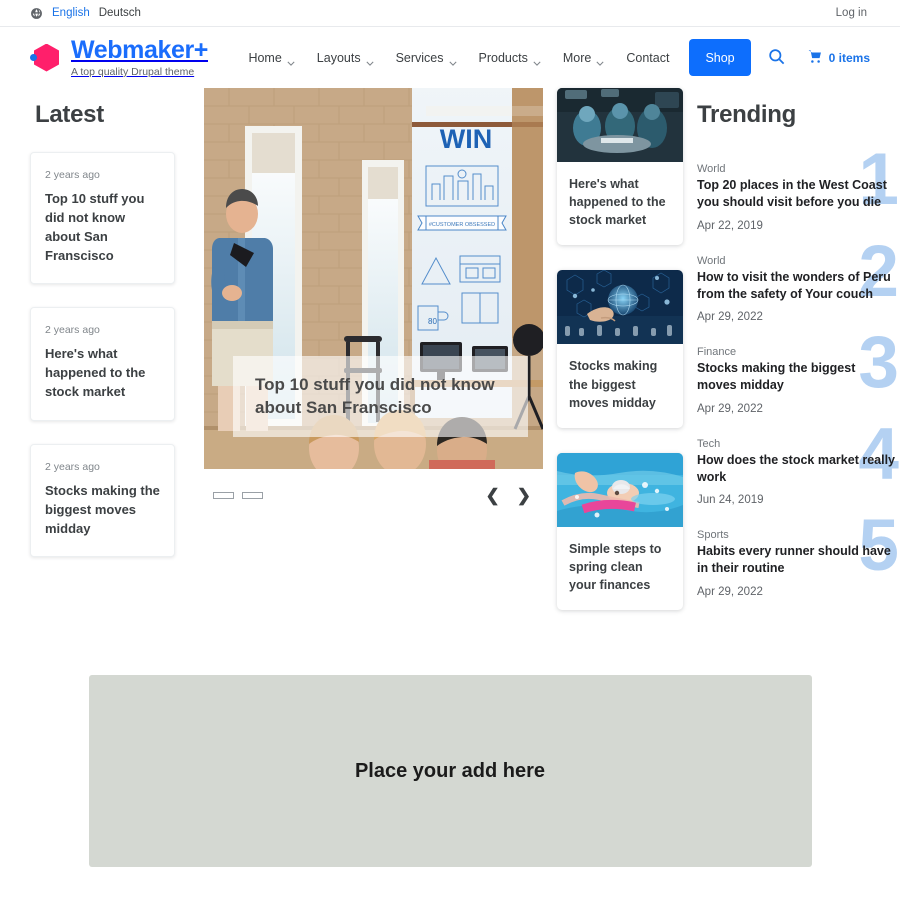 The width and height of the screenshot is (900, 900). What do you see at coordinates (102, 509) in the screenshot?
I see `latest-card-title: Stocks making the biggest moves midday` at bounding box center [102, 509].